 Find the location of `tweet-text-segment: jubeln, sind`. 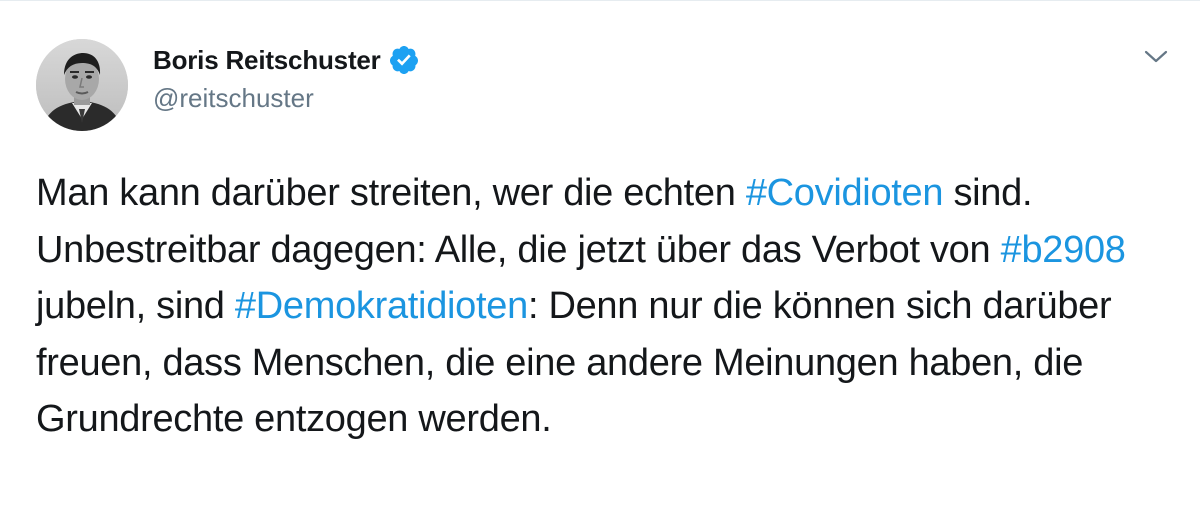

tweet-text-segment: jubeln, sind is located at coordinates (135, 306).